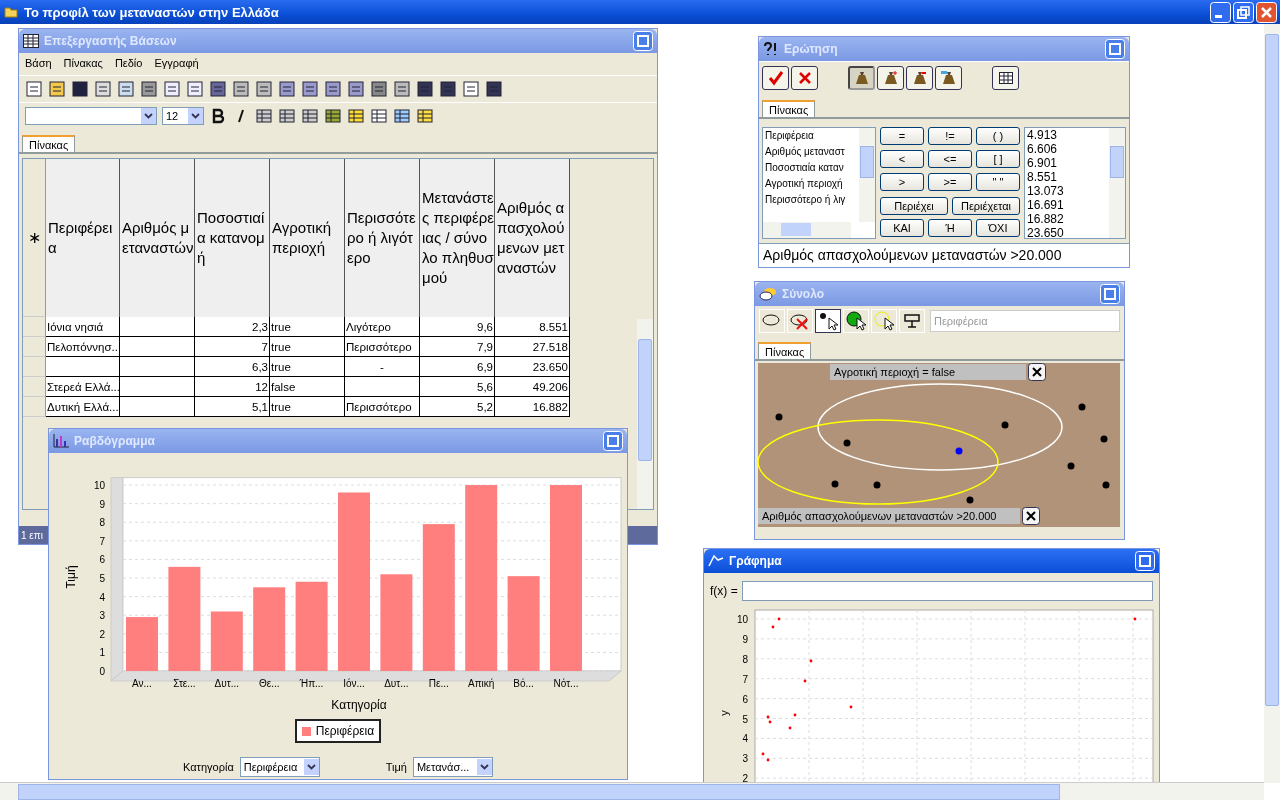 The width and height of the screenshot is (1280, 800). I want to click on category-dropdown: Περιφέρεια, so click(279, 767).